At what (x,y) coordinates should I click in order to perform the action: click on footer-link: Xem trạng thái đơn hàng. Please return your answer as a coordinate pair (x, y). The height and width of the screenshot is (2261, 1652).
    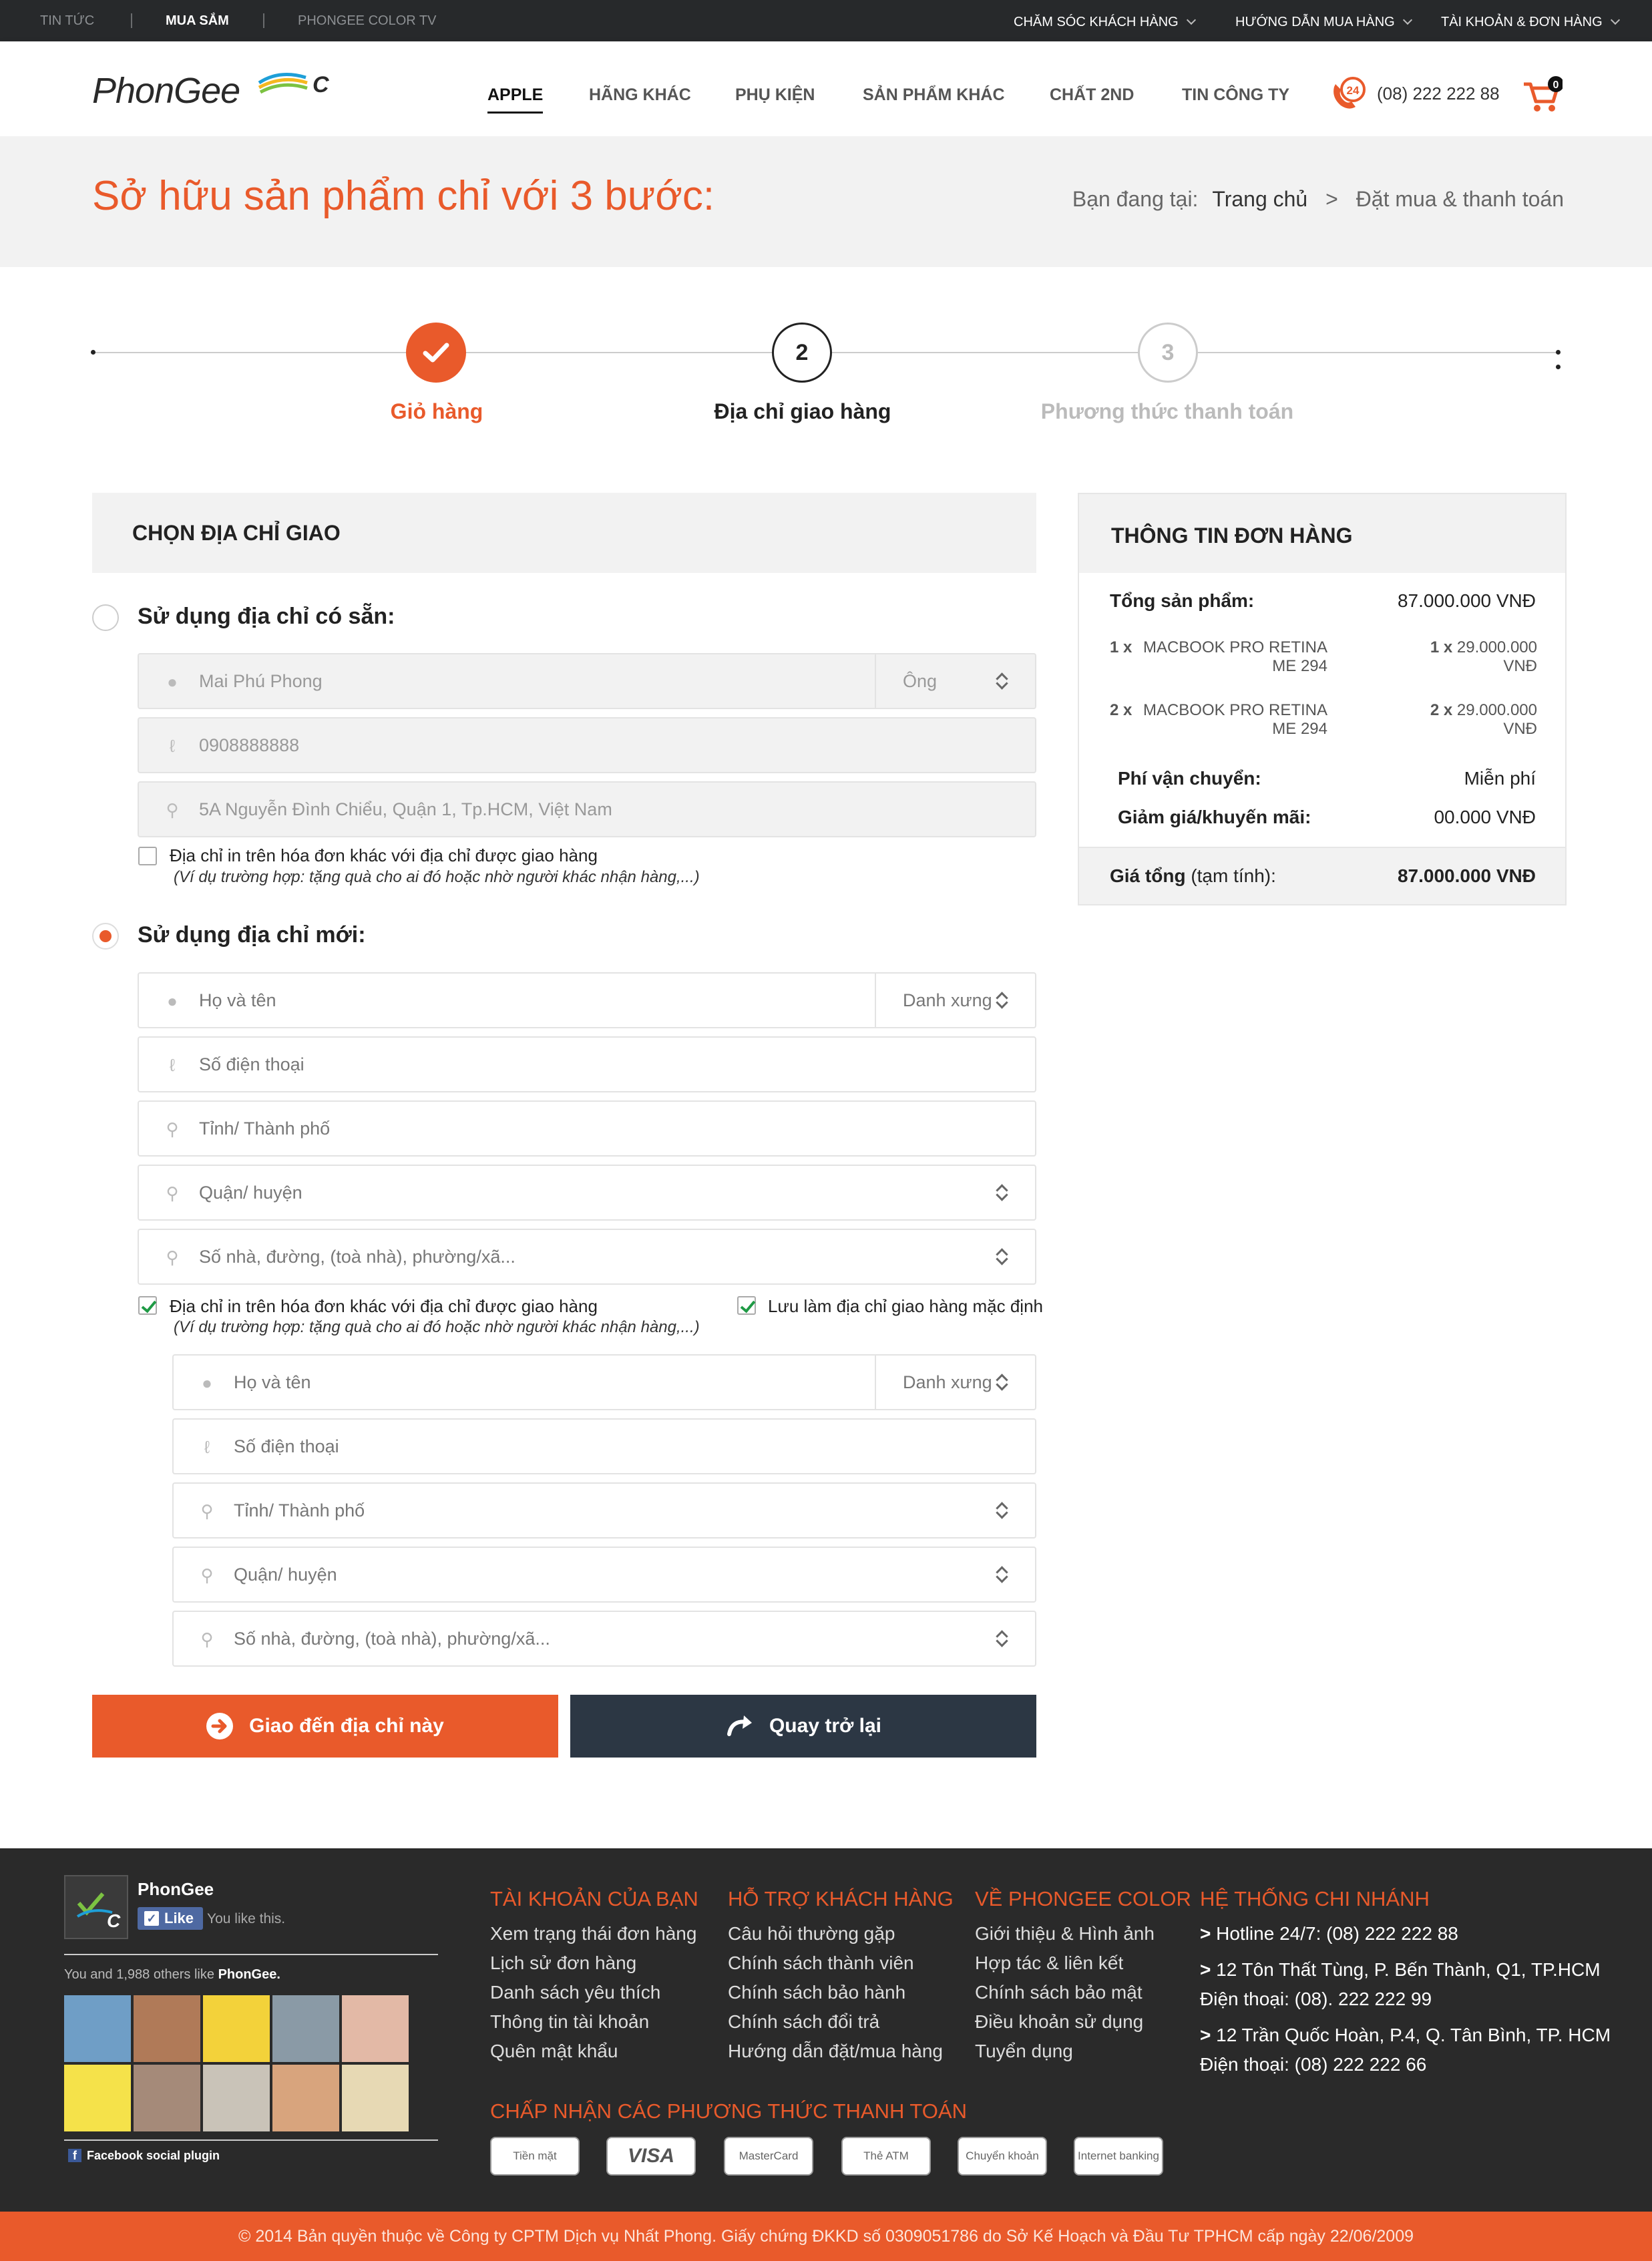
    Looking at the image, I should click on (593, 1933).